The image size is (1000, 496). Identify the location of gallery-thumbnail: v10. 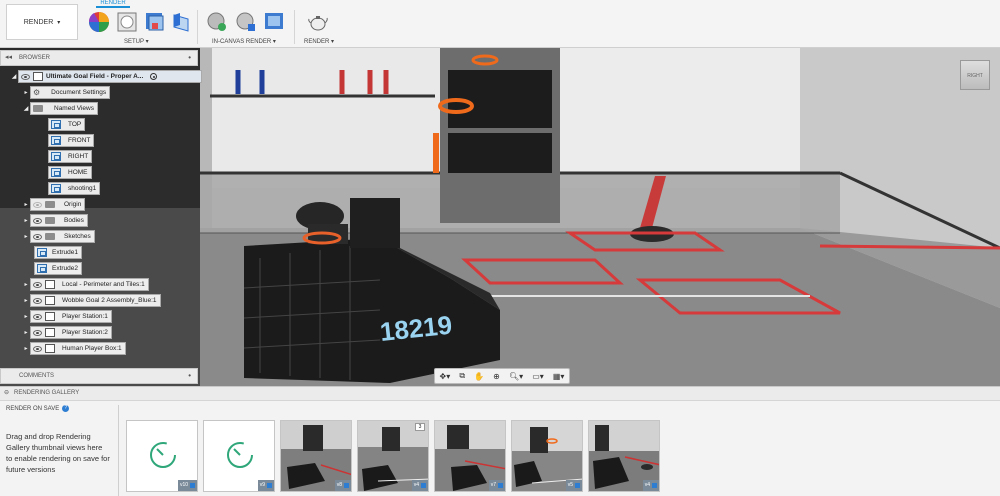
(162, 456).